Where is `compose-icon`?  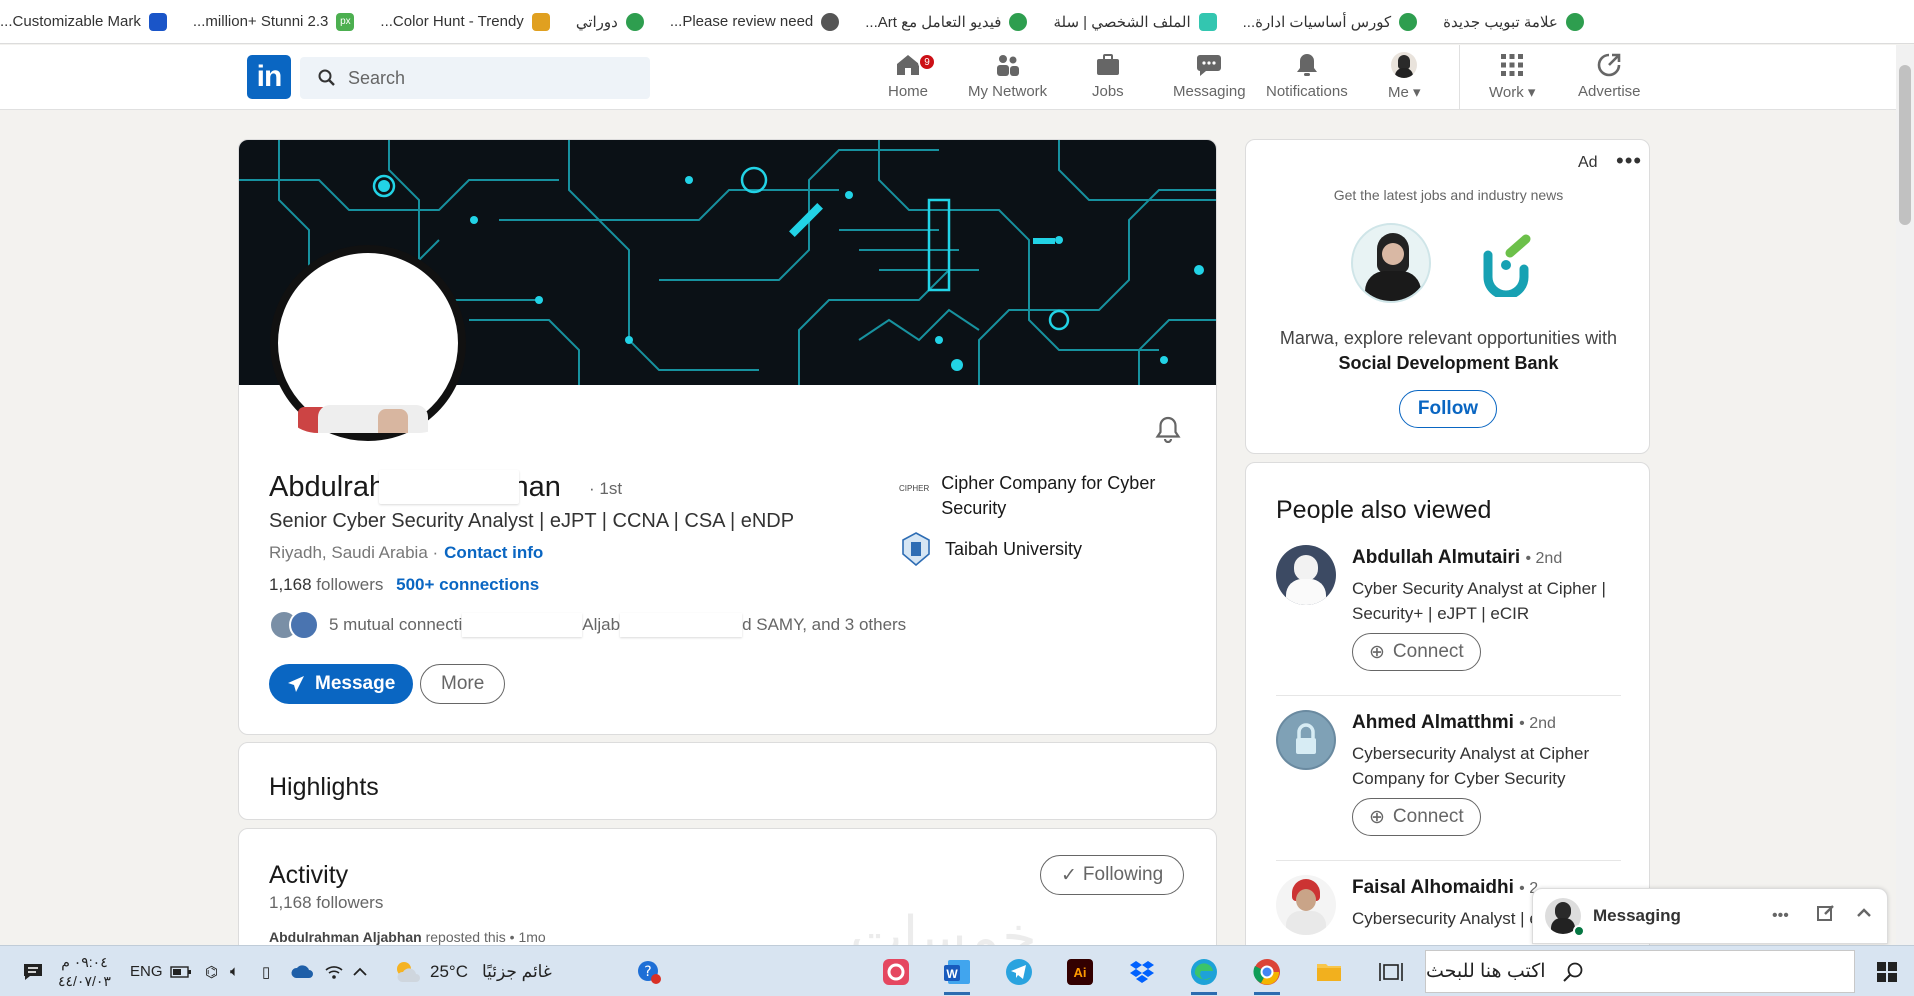
compose-icon is located at coordinates (1826, 916).